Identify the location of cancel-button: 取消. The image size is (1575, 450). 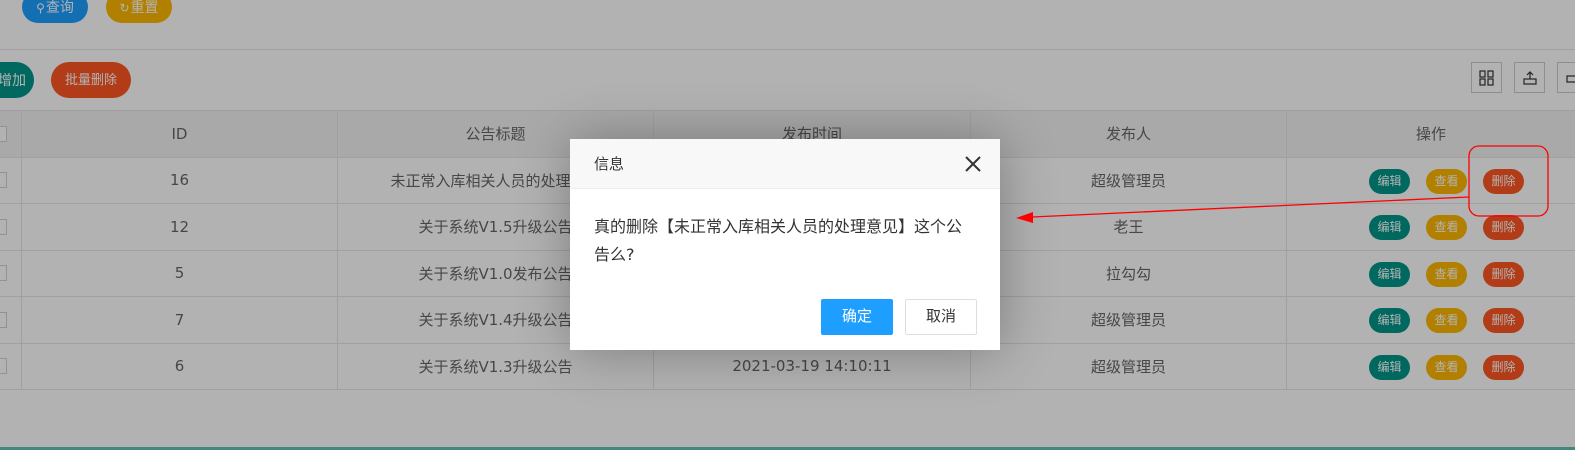
(941, 317).